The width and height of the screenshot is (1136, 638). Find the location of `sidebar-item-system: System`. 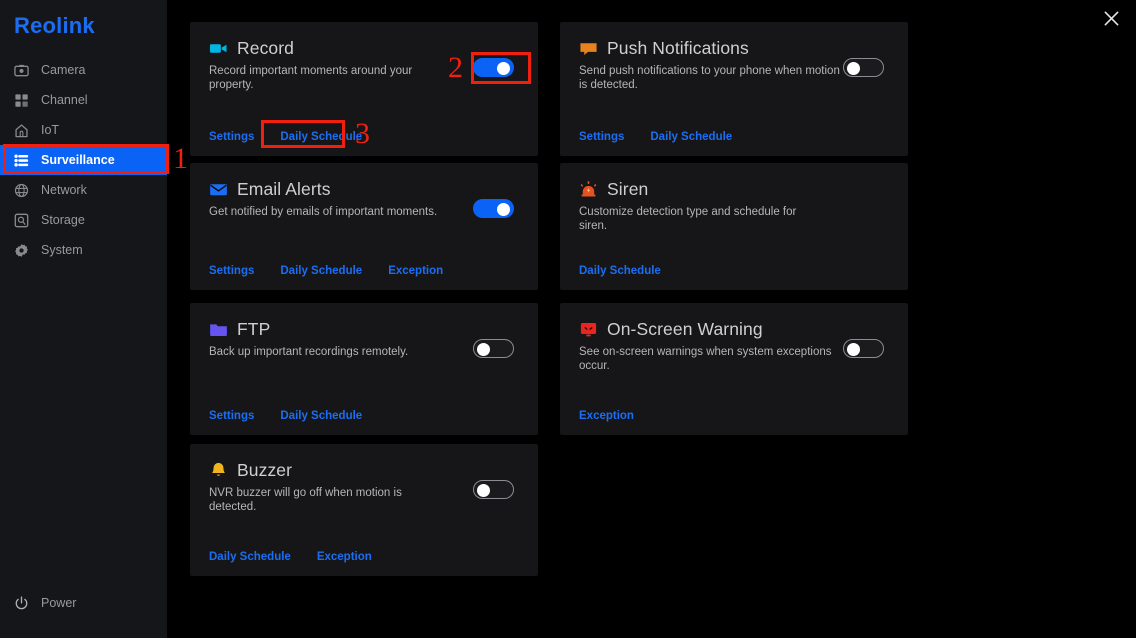

sidebar-item-system: System is located at coordinates (83, 250).